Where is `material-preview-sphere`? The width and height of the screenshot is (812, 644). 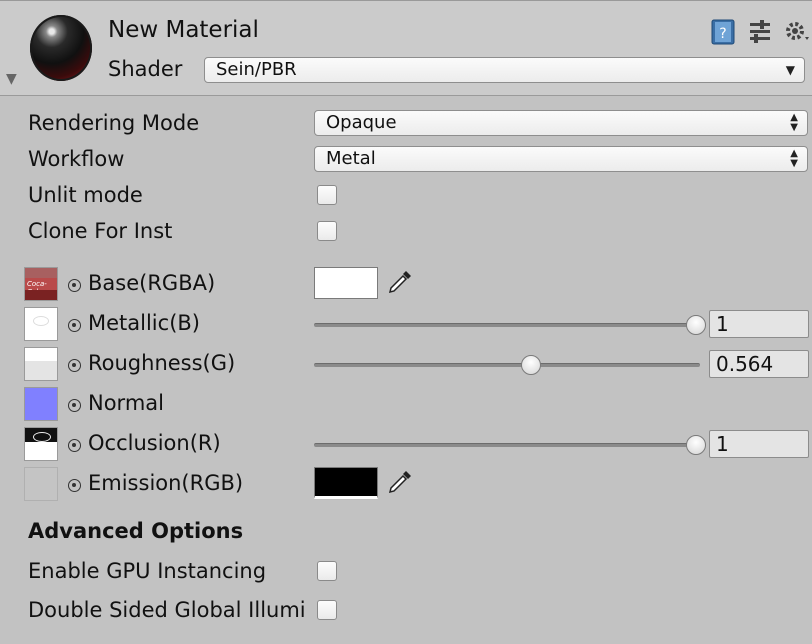 material-preview-sphere is located at coordinates (61, 48).